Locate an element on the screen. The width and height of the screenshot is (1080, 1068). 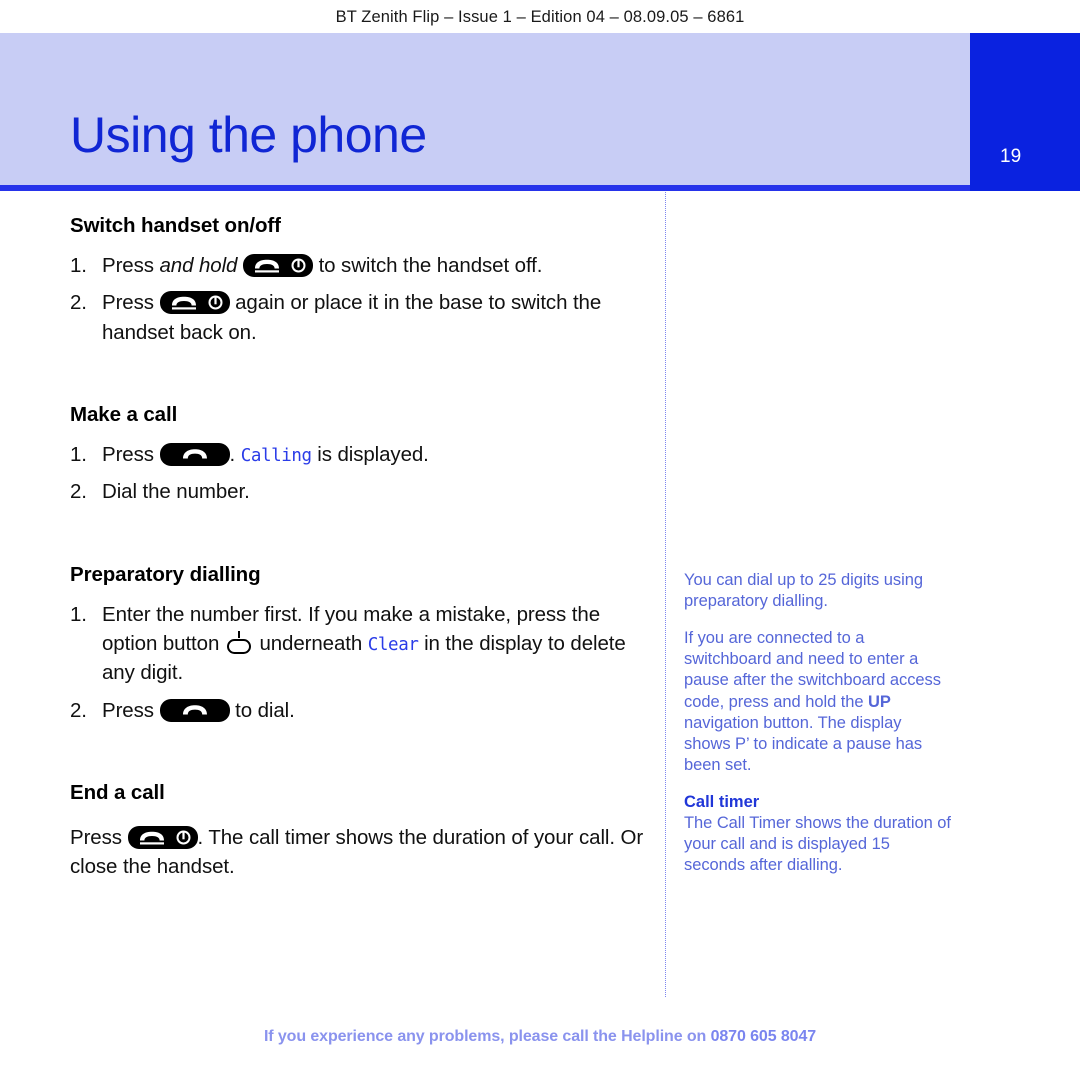
section-heading-switch-handset: Switch handset on/off is located at coordinates (175, 225).